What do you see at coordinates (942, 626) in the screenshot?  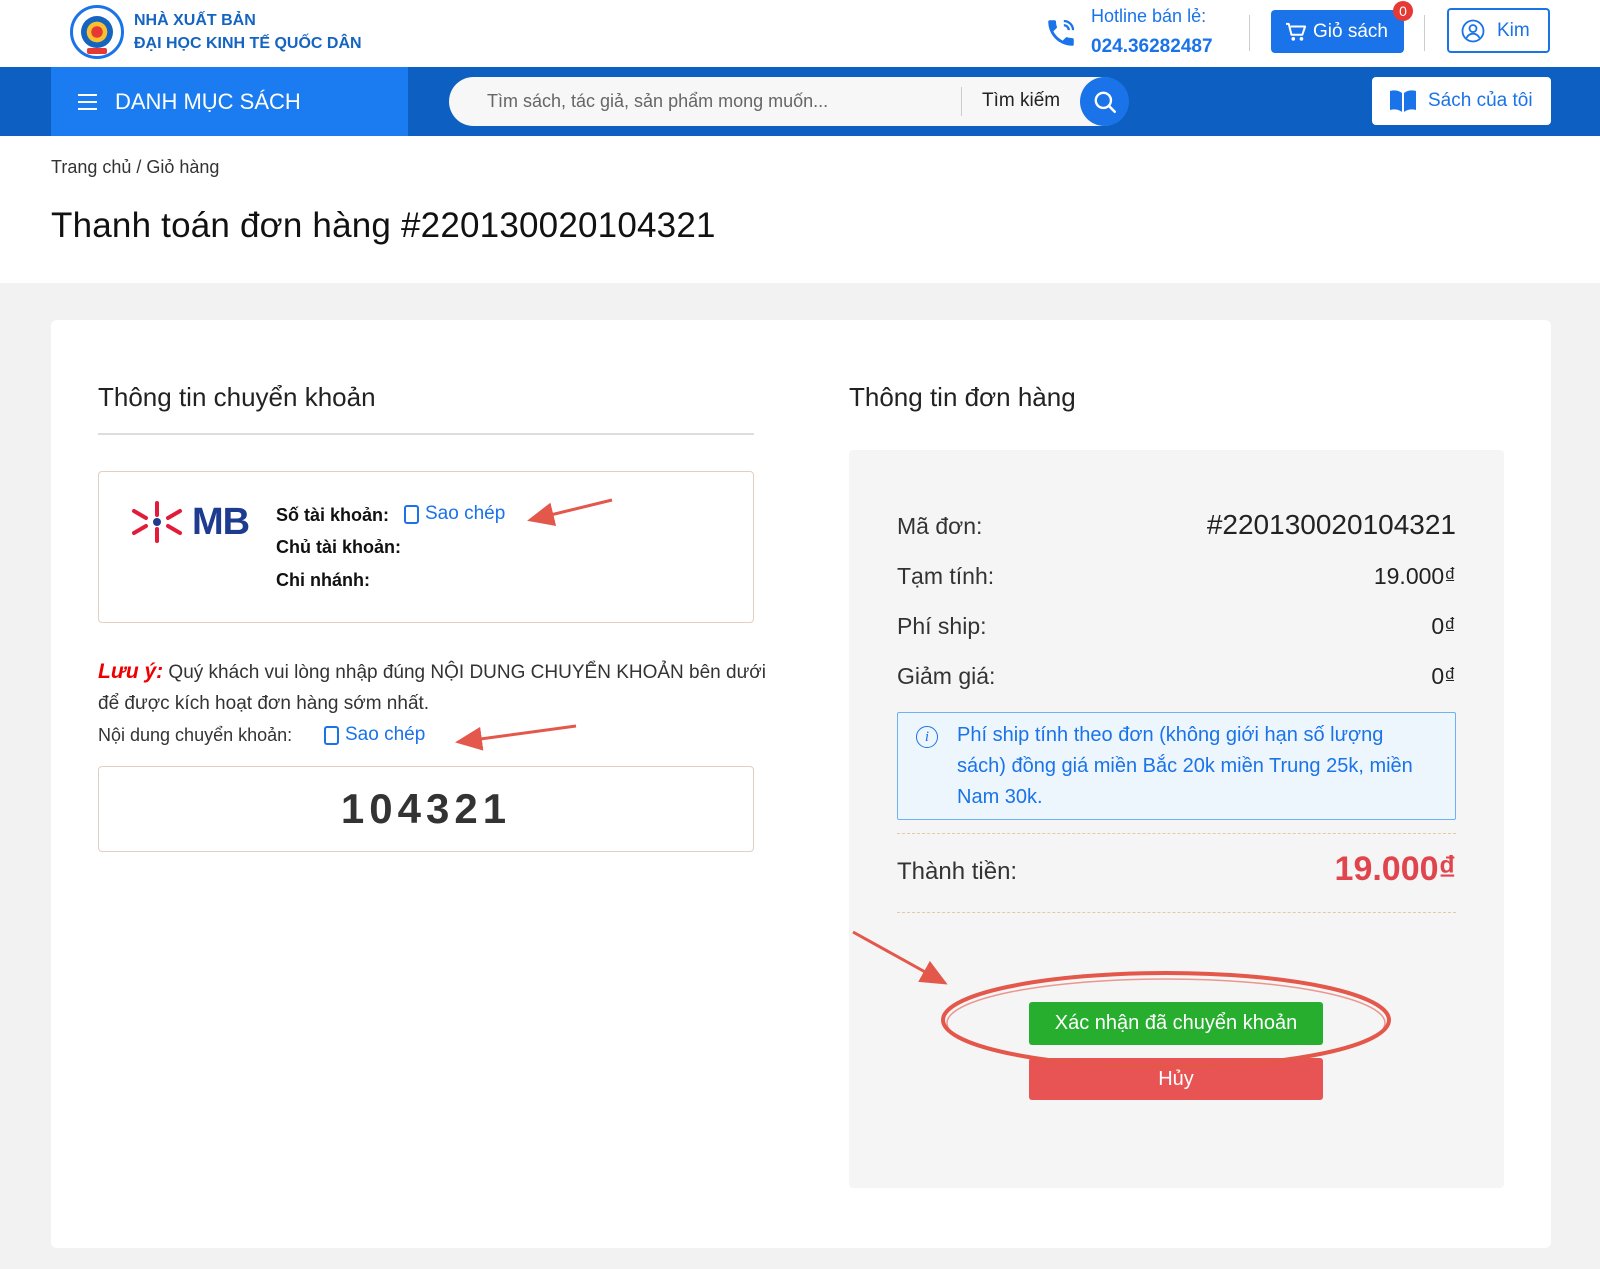 I see `shipping-fee-label: Phí ship:` at bounding box center [942, 626].